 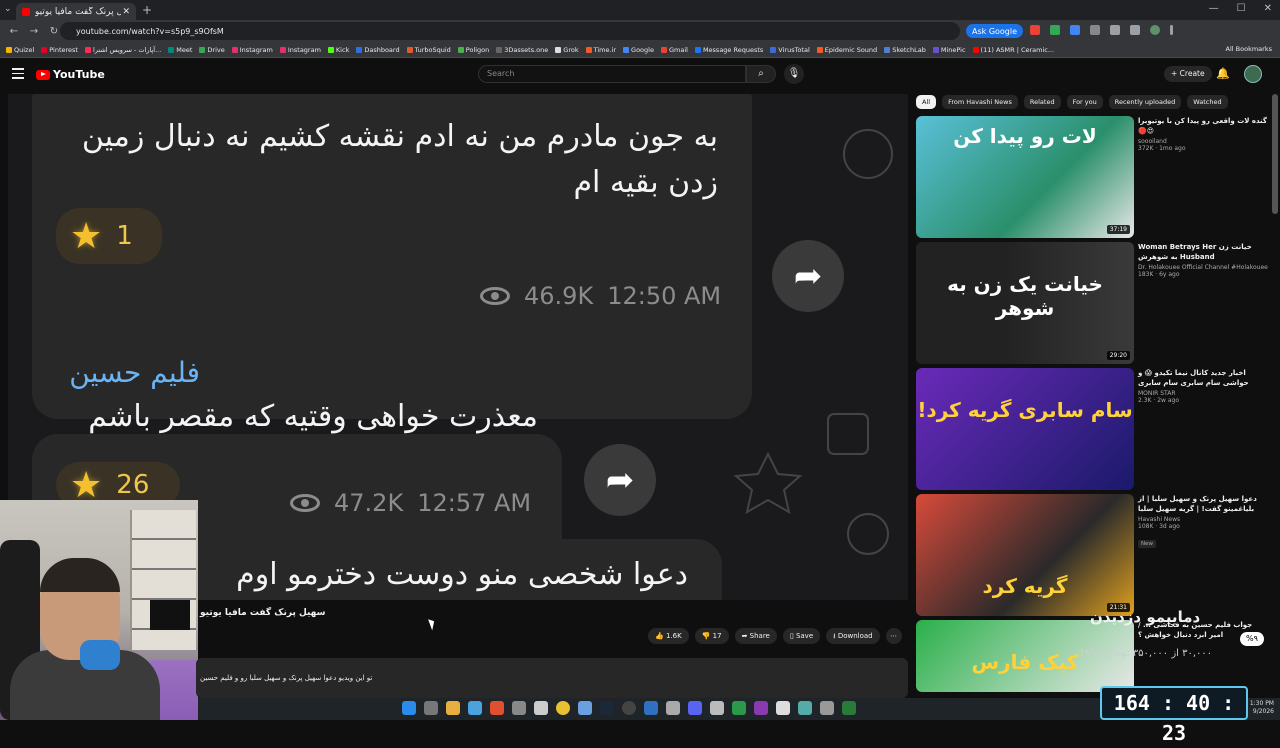 What do you see at coordinates (1145, 102) in the screenshot?
I see `filter-chip: Recently uploaded` at bounding box center [1145, 102].